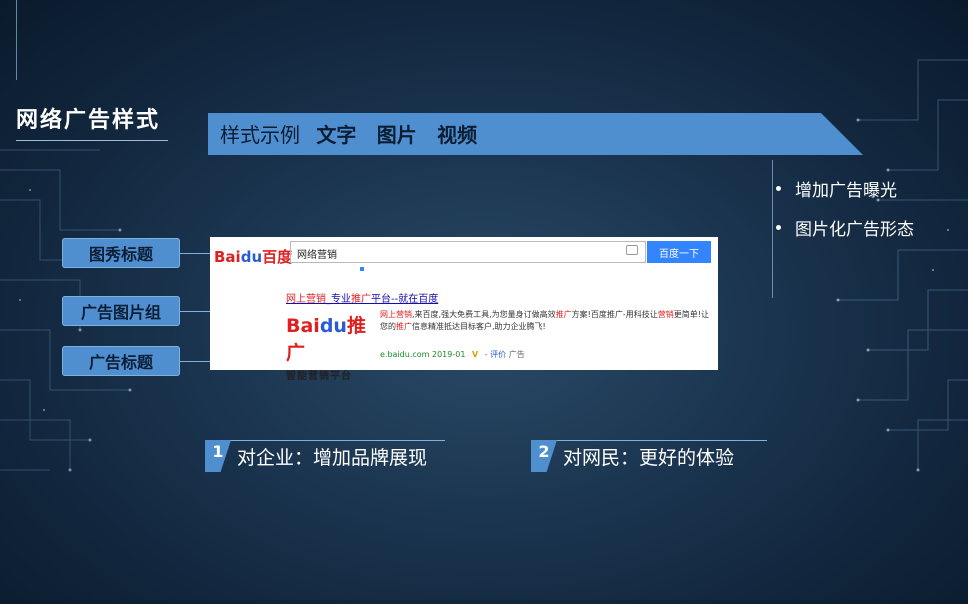  Describe the element at coordinates (475, 354) in the screenshot. I see `v-badge-icon: V` at that location.